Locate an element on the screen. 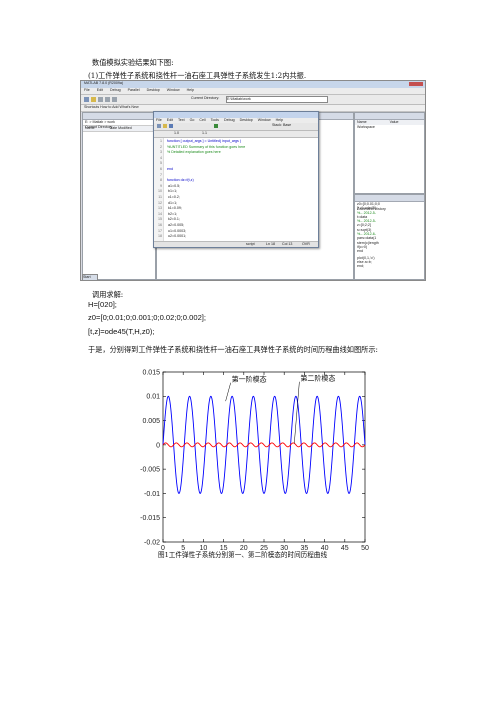  workspace-columns: Name Value is located at coordinates (389, 122).